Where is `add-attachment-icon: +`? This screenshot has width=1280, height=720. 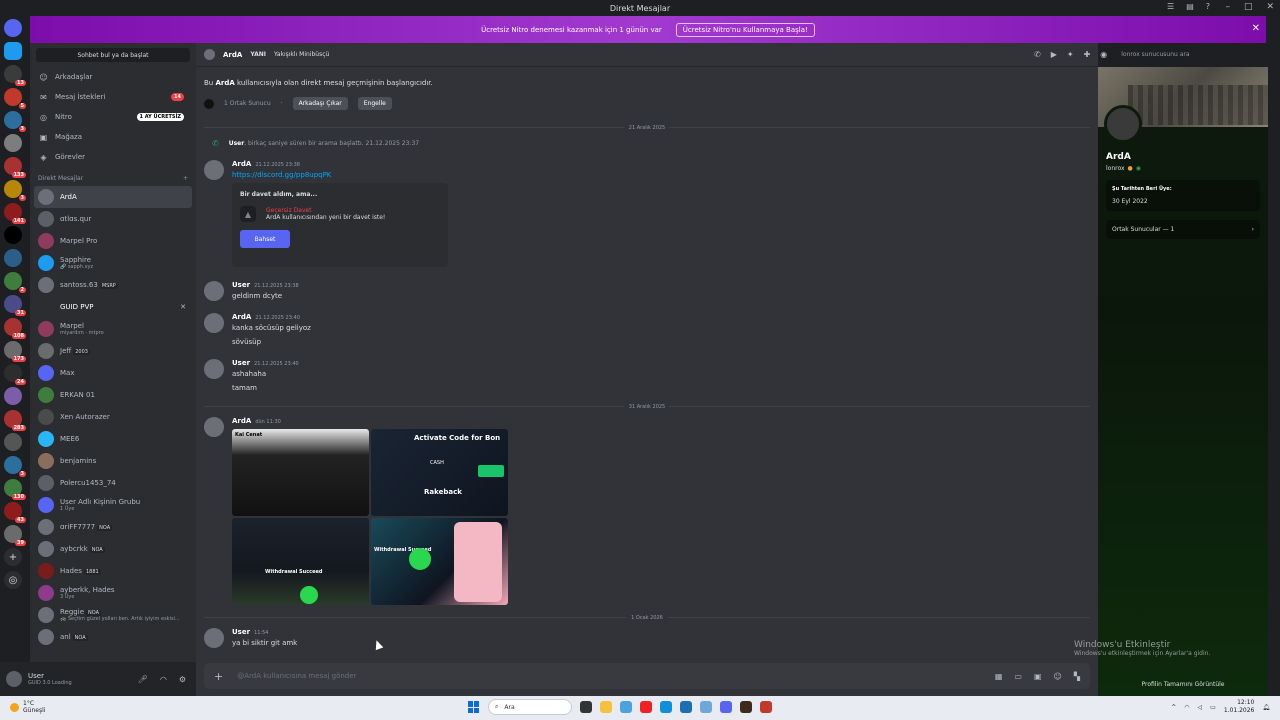 add-attachment-icon: + is located at coordinates (218, 676).